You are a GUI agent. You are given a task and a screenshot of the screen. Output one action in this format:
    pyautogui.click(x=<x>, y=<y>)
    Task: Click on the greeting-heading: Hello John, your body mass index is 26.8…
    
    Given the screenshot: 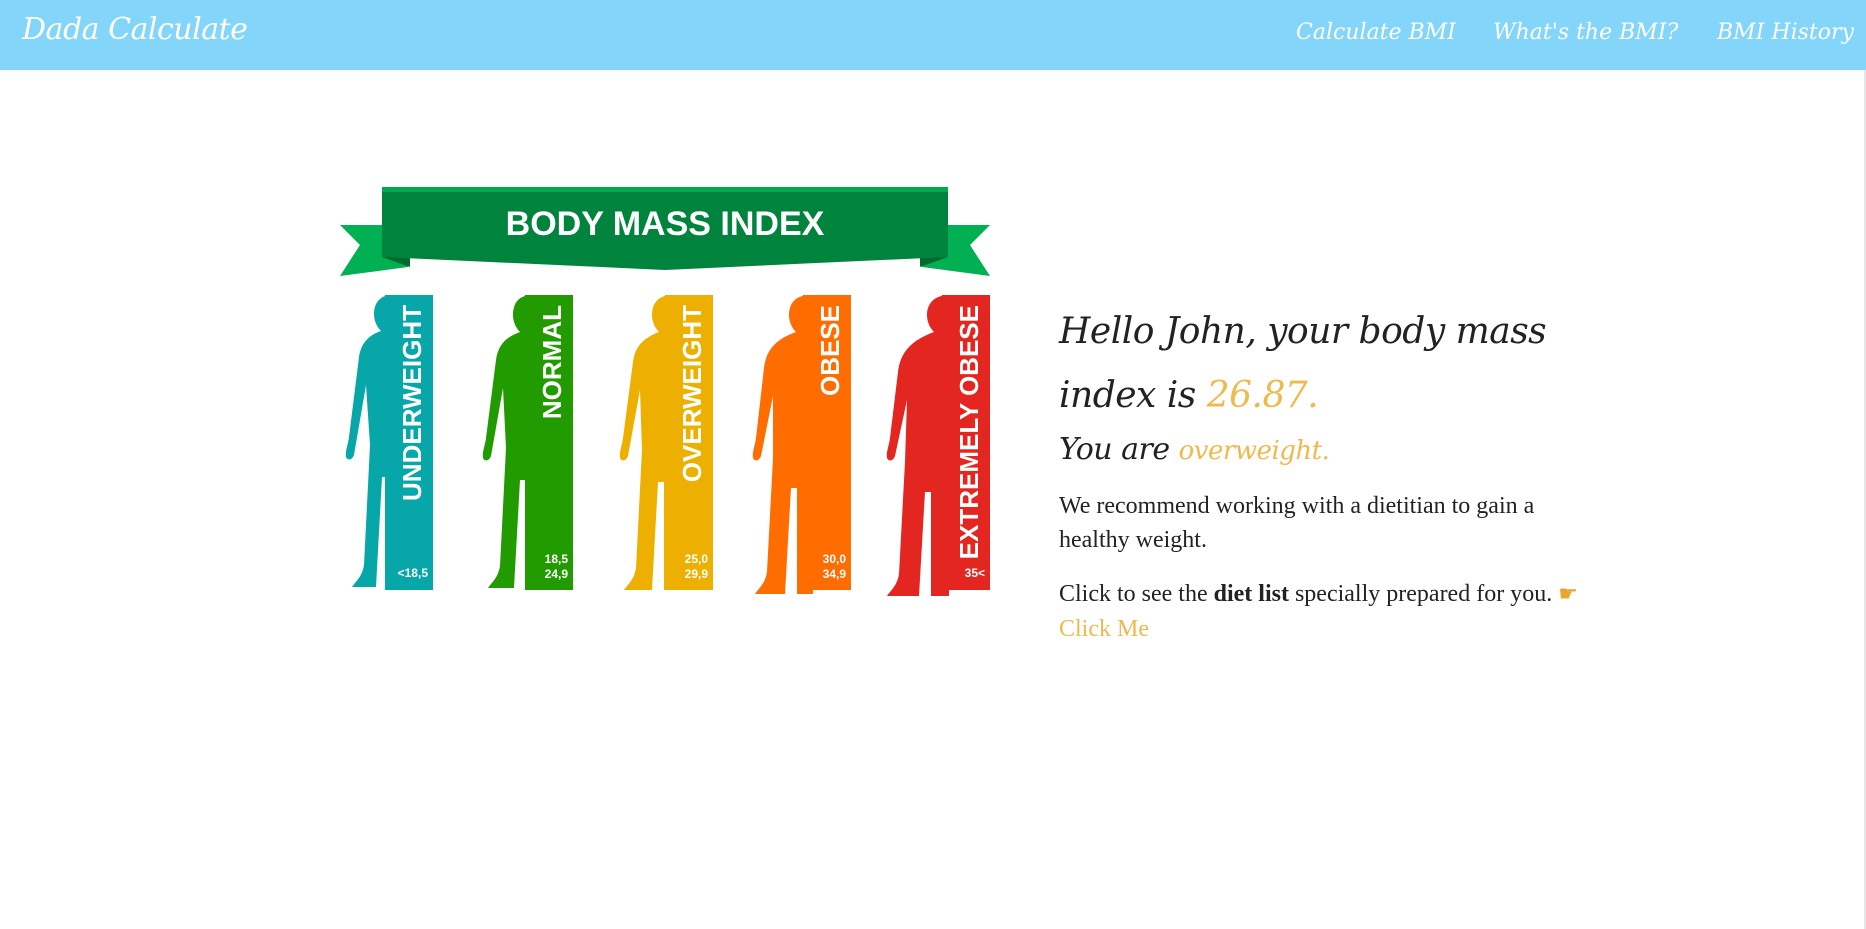 What is the action you would take?
    pyautogui.click(x=1319, y=364)
    